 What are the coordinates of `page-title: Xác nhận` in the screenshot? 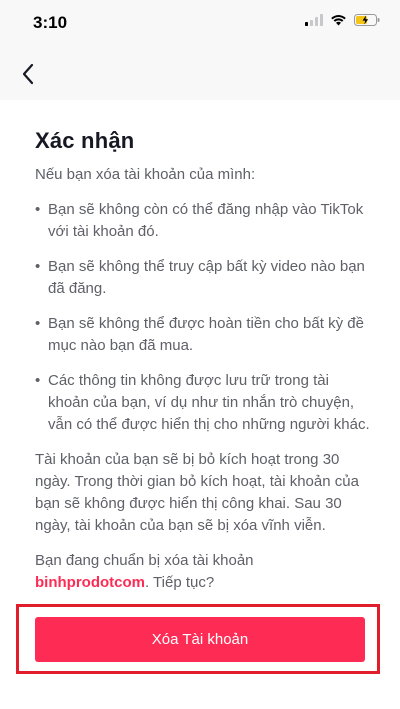 It's located at (85, 140).